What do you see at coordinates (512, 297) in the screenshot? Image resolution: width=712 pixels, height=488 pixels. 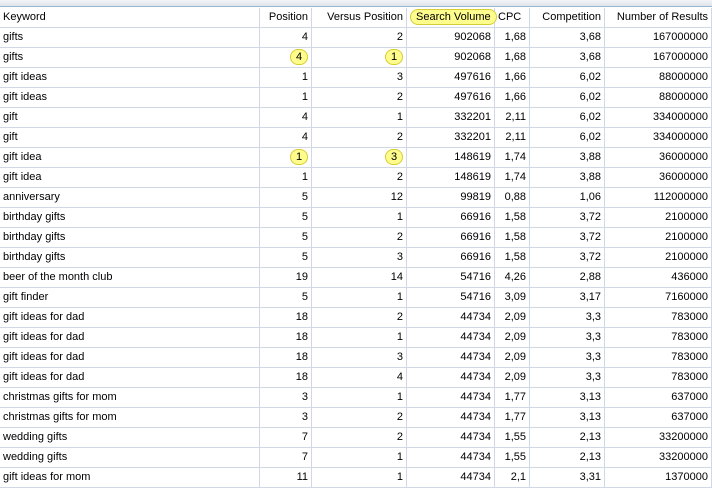 I see `cell-cpc: 3,09` at bounding box center [512, 297].